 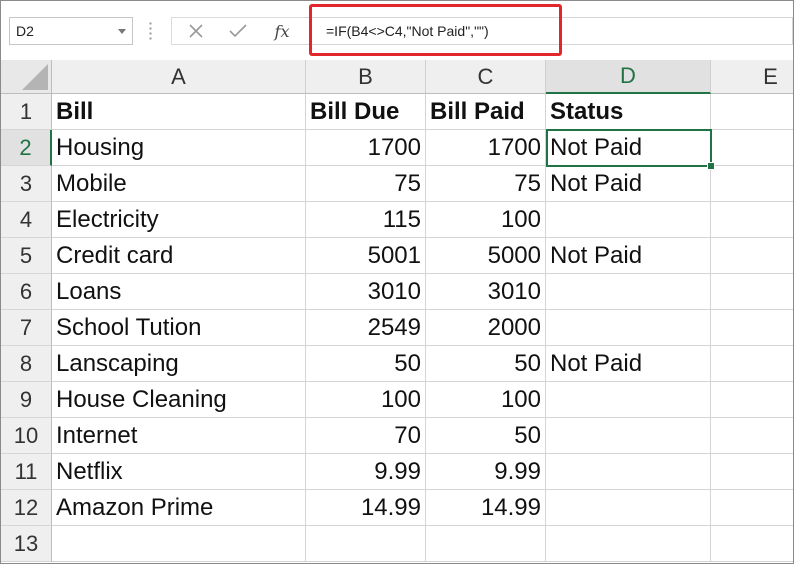 I want to click on cell-c1: Bill Paid, so click(x=486, y=112).